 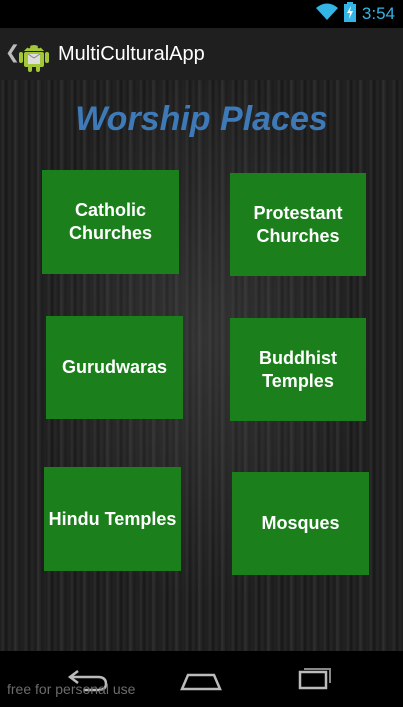 I want to click on system-navigation-bar: free for personal use, so click(x=201, y=679).